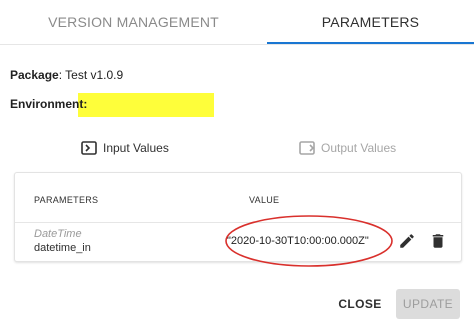  What do you see at coordinates (66, 200) in the screenshot?
I see `column-header-parameters: PARAMETERS` at bounding box center [66, 200].